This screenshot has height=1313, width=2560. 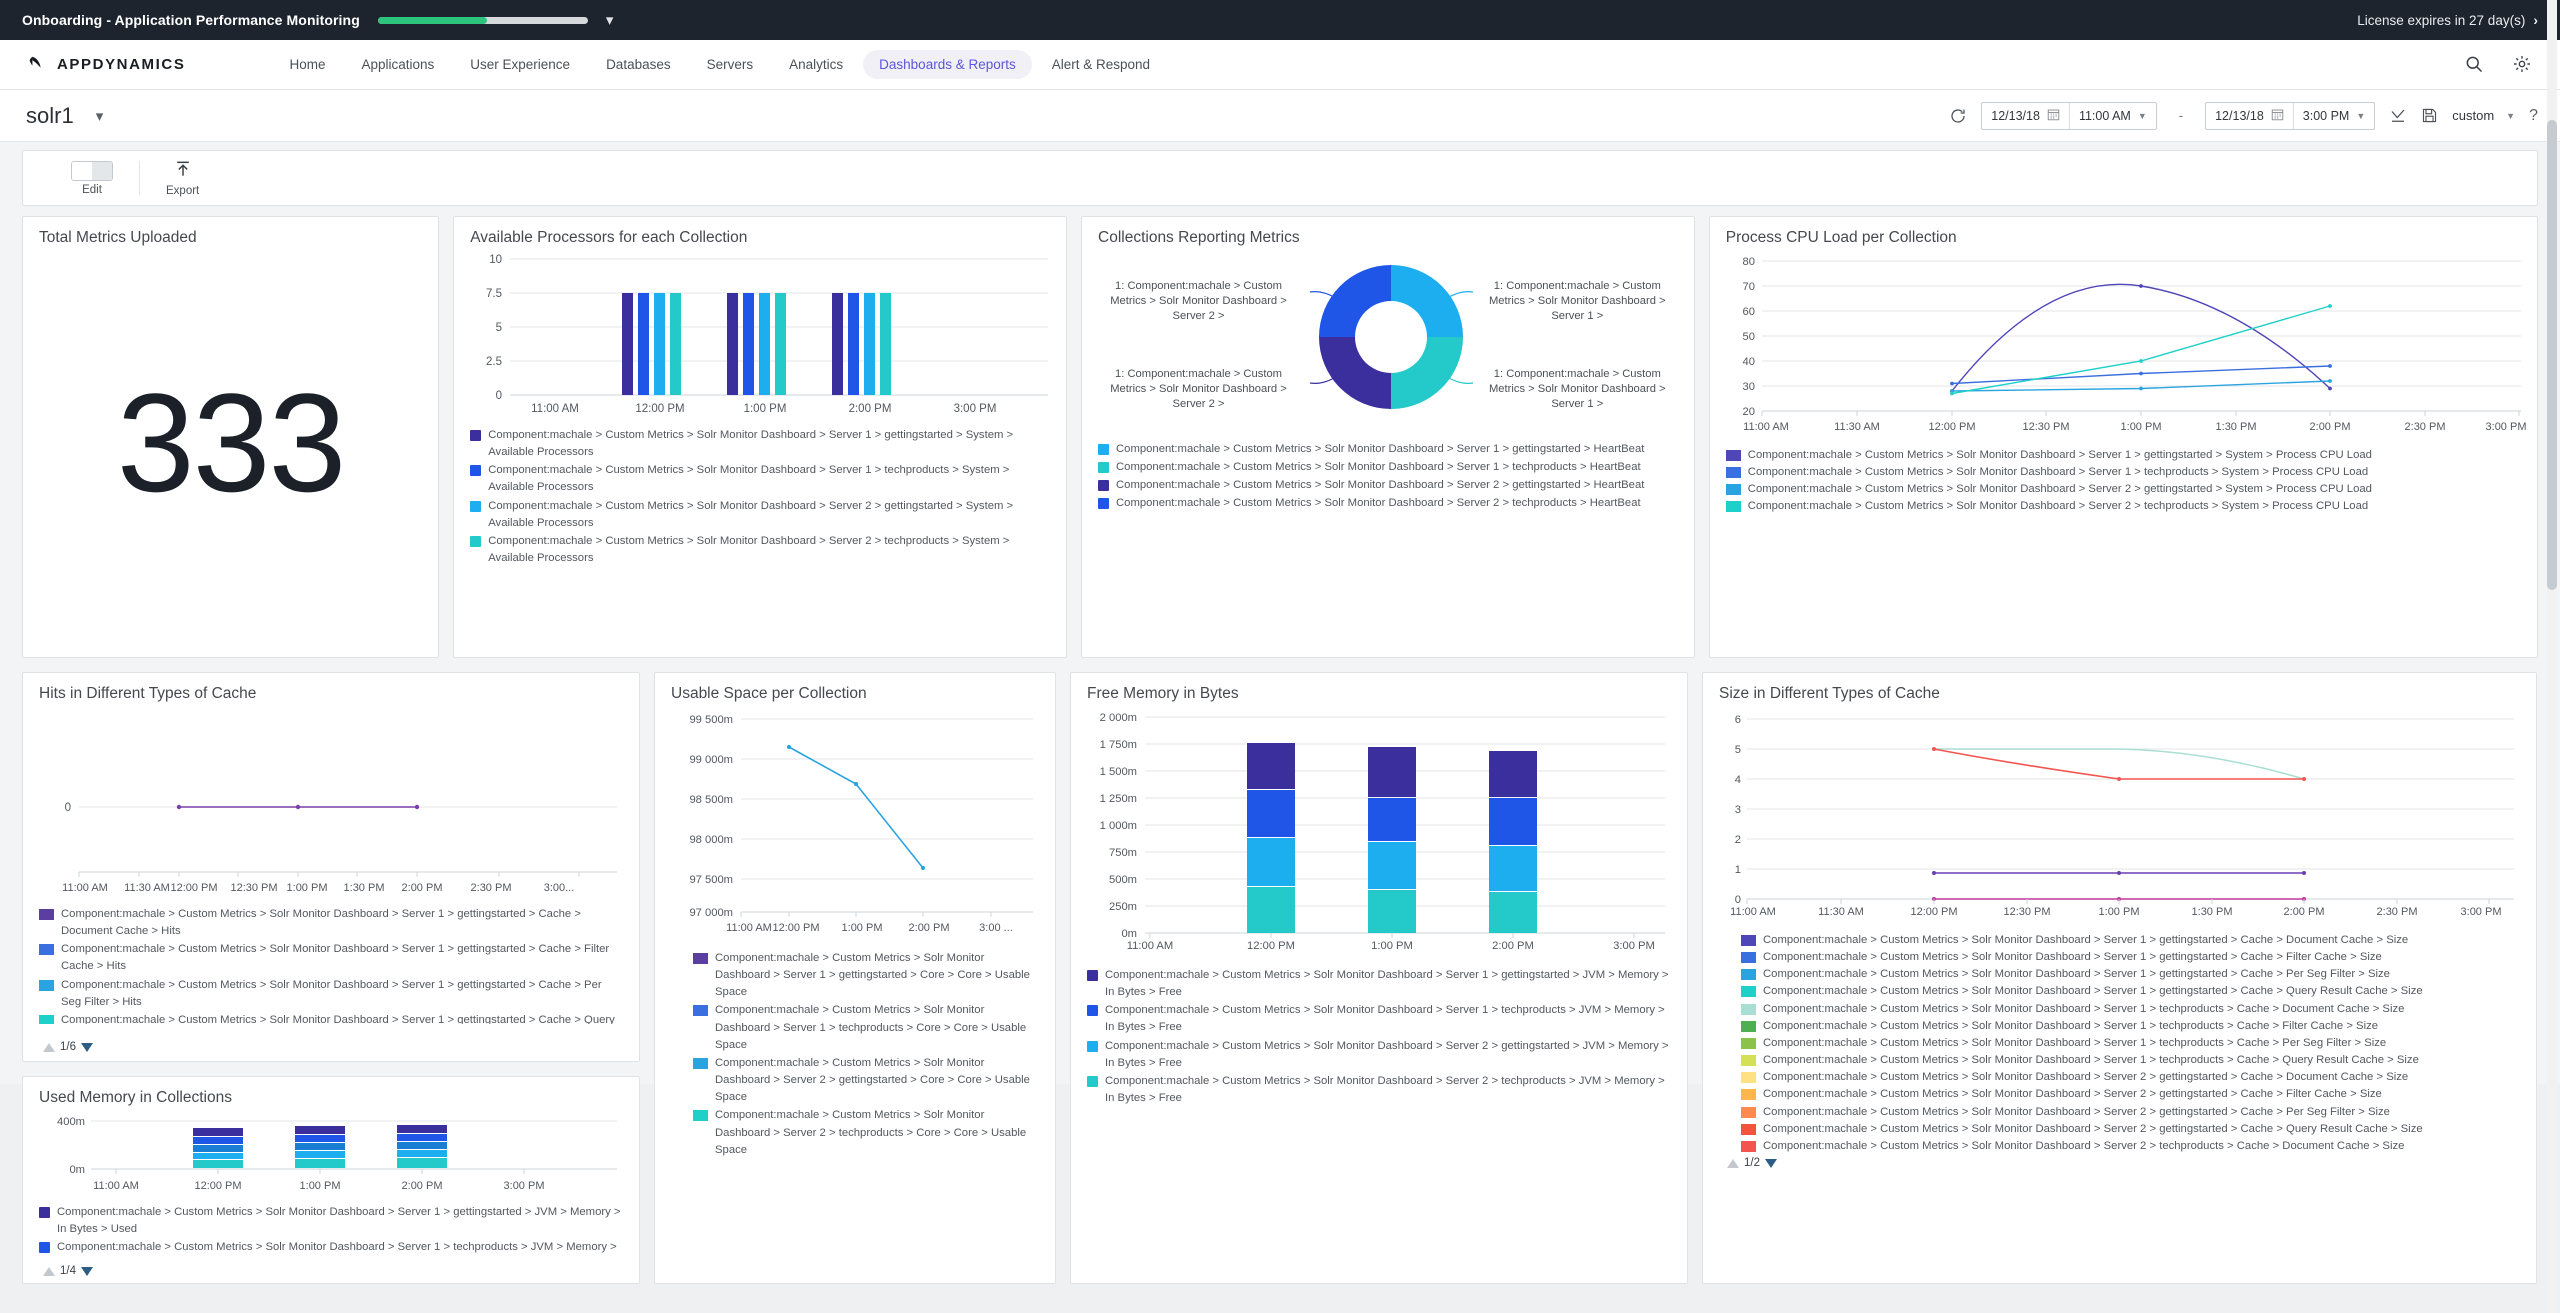 What do you see at coordinates (2447, 20) in the screenshot?
I see `license-notice: License expires in 27 day(s) ›` at bounding box center [2447, 20].